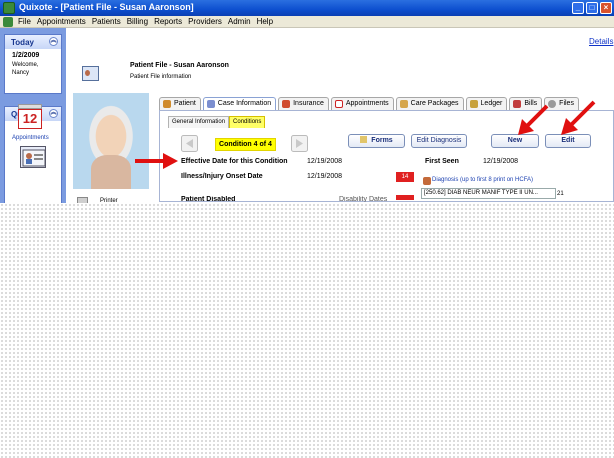  What do you see at coordinates (245, 144) in the screenshot?
I see `condition-counter: Condition 4 of 4` at bounding box center [245, 144].